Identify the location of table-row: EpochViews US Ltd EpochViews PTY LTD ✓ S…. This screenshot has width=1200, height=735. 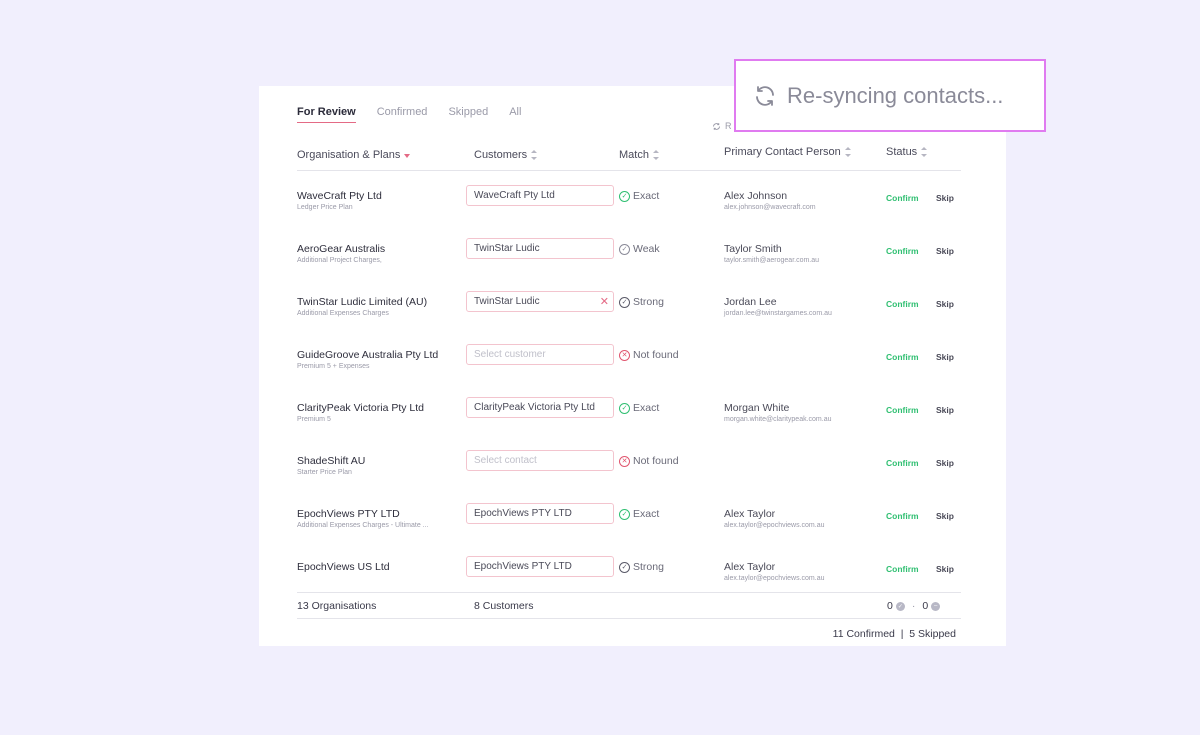
(629, 571).